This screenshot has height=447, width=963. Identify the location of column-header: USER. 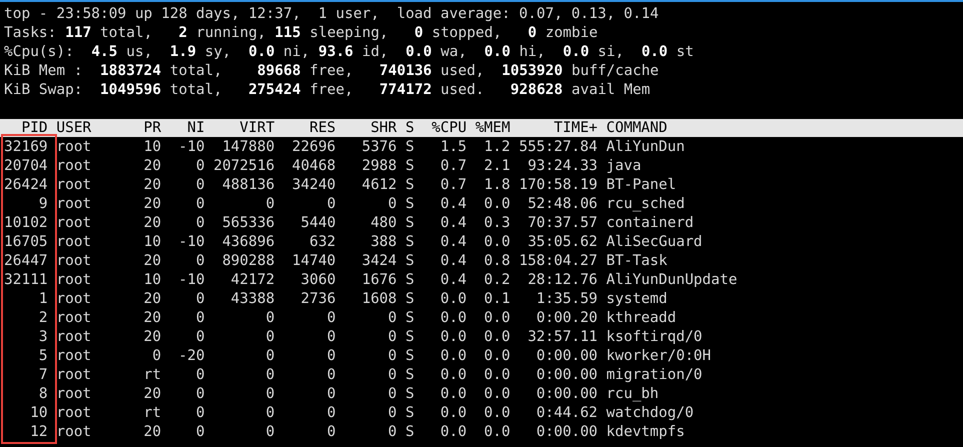
(74, 128).